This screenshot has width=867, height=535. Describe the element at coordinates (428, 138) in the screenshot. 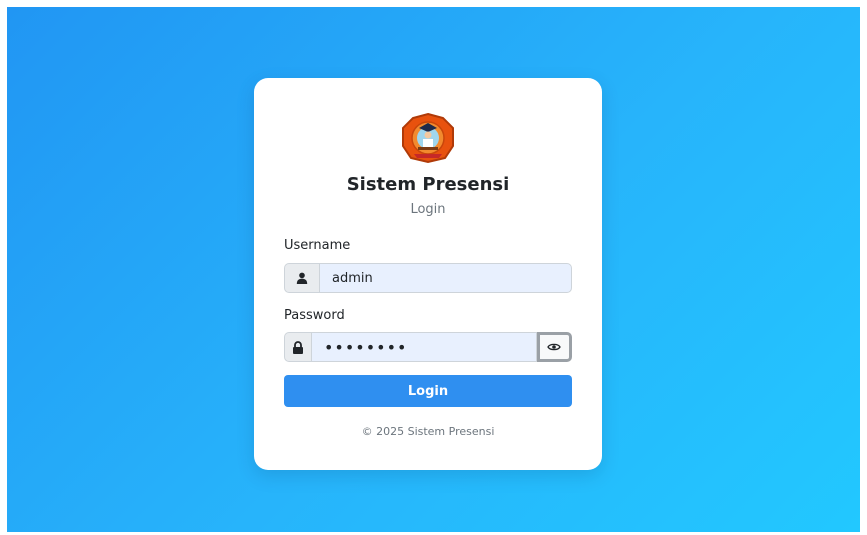

I see `school-logo` at that location.